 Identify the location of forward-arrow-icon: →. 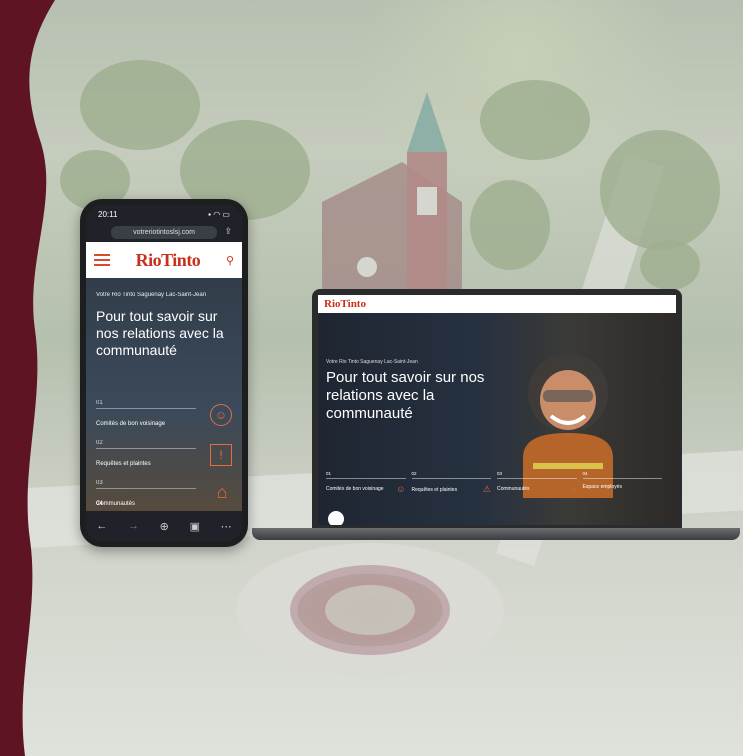
(133, 526).